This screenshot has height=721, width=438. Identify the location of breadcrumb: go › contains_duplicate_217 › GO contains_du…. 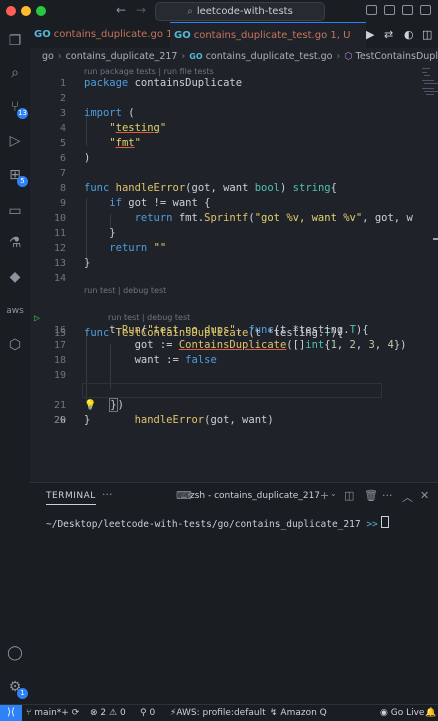
(234, 57).